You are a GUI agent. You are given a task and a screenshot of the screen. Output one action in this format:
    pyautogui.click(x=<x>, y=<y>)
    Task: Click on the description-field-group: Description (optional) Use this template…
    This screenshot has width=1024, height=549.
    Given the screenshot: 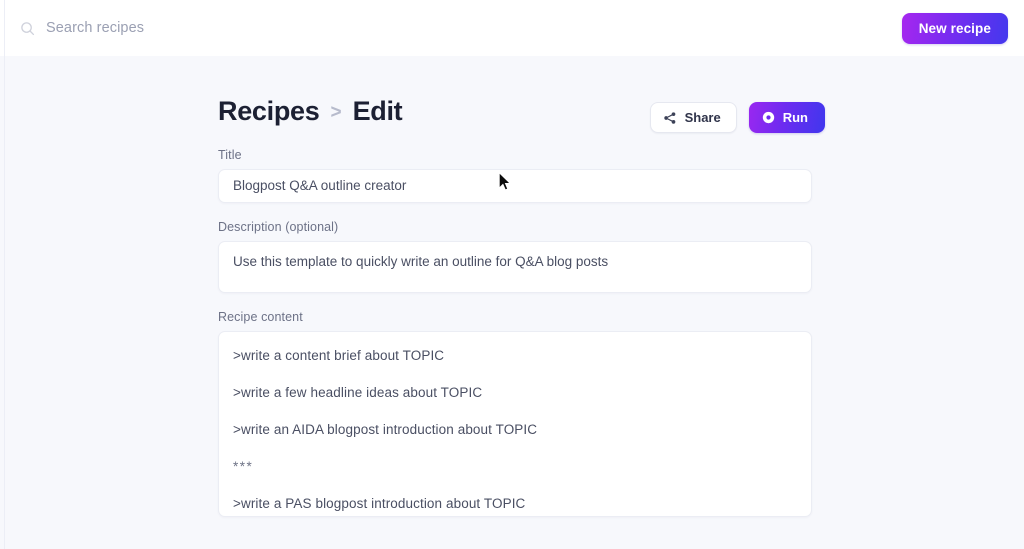 What is the action you would take?
    pyautogui.click(x=522, y=256)
    